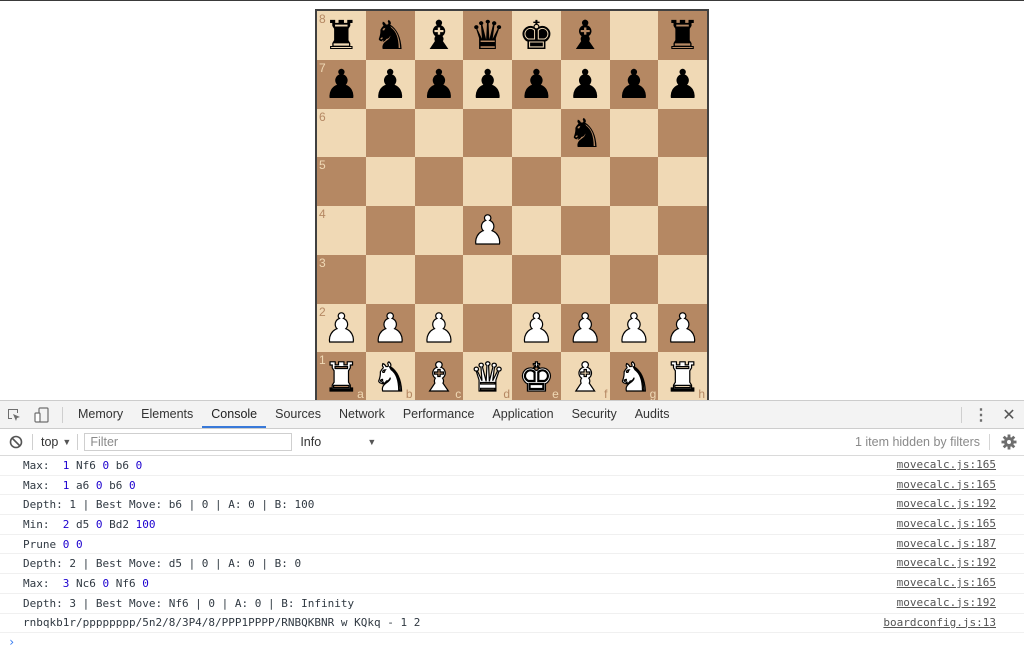  I want to click on square-g6, so click(634, 133).